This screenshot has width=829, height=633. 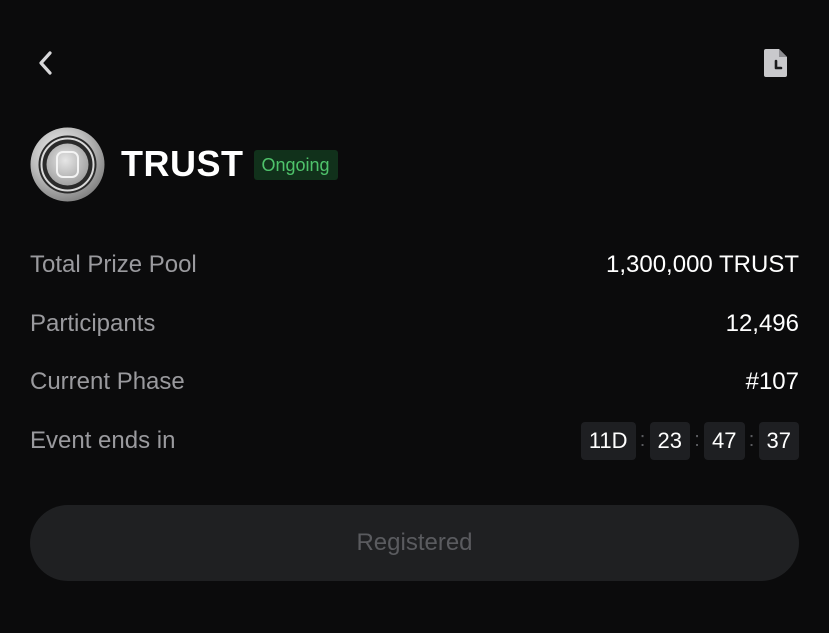 I want to click on chevron-left-icon, so click(x=45, y=63).